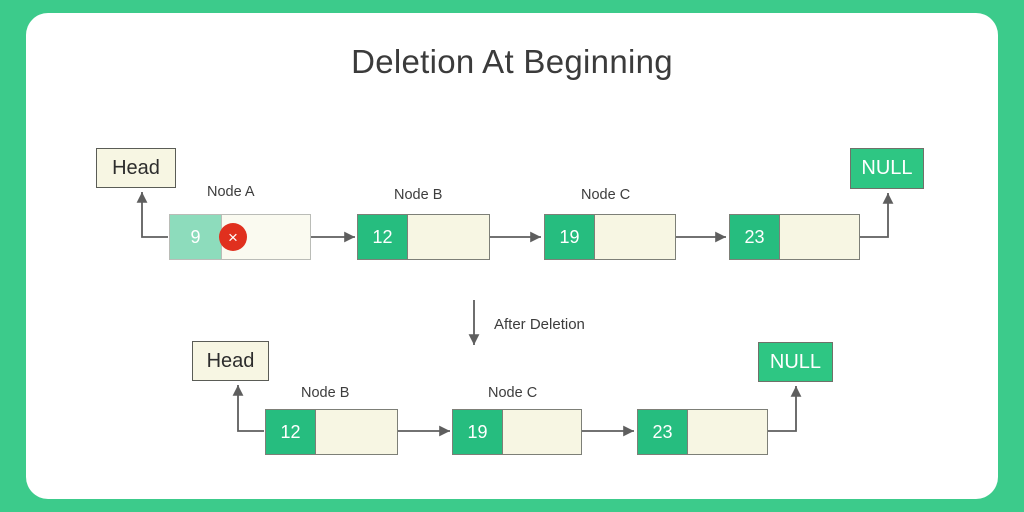  What do you see at coordinates (819, 237) in the screenshot?
I see `node-d-pointer-cell` at bounding box center [819, 237].